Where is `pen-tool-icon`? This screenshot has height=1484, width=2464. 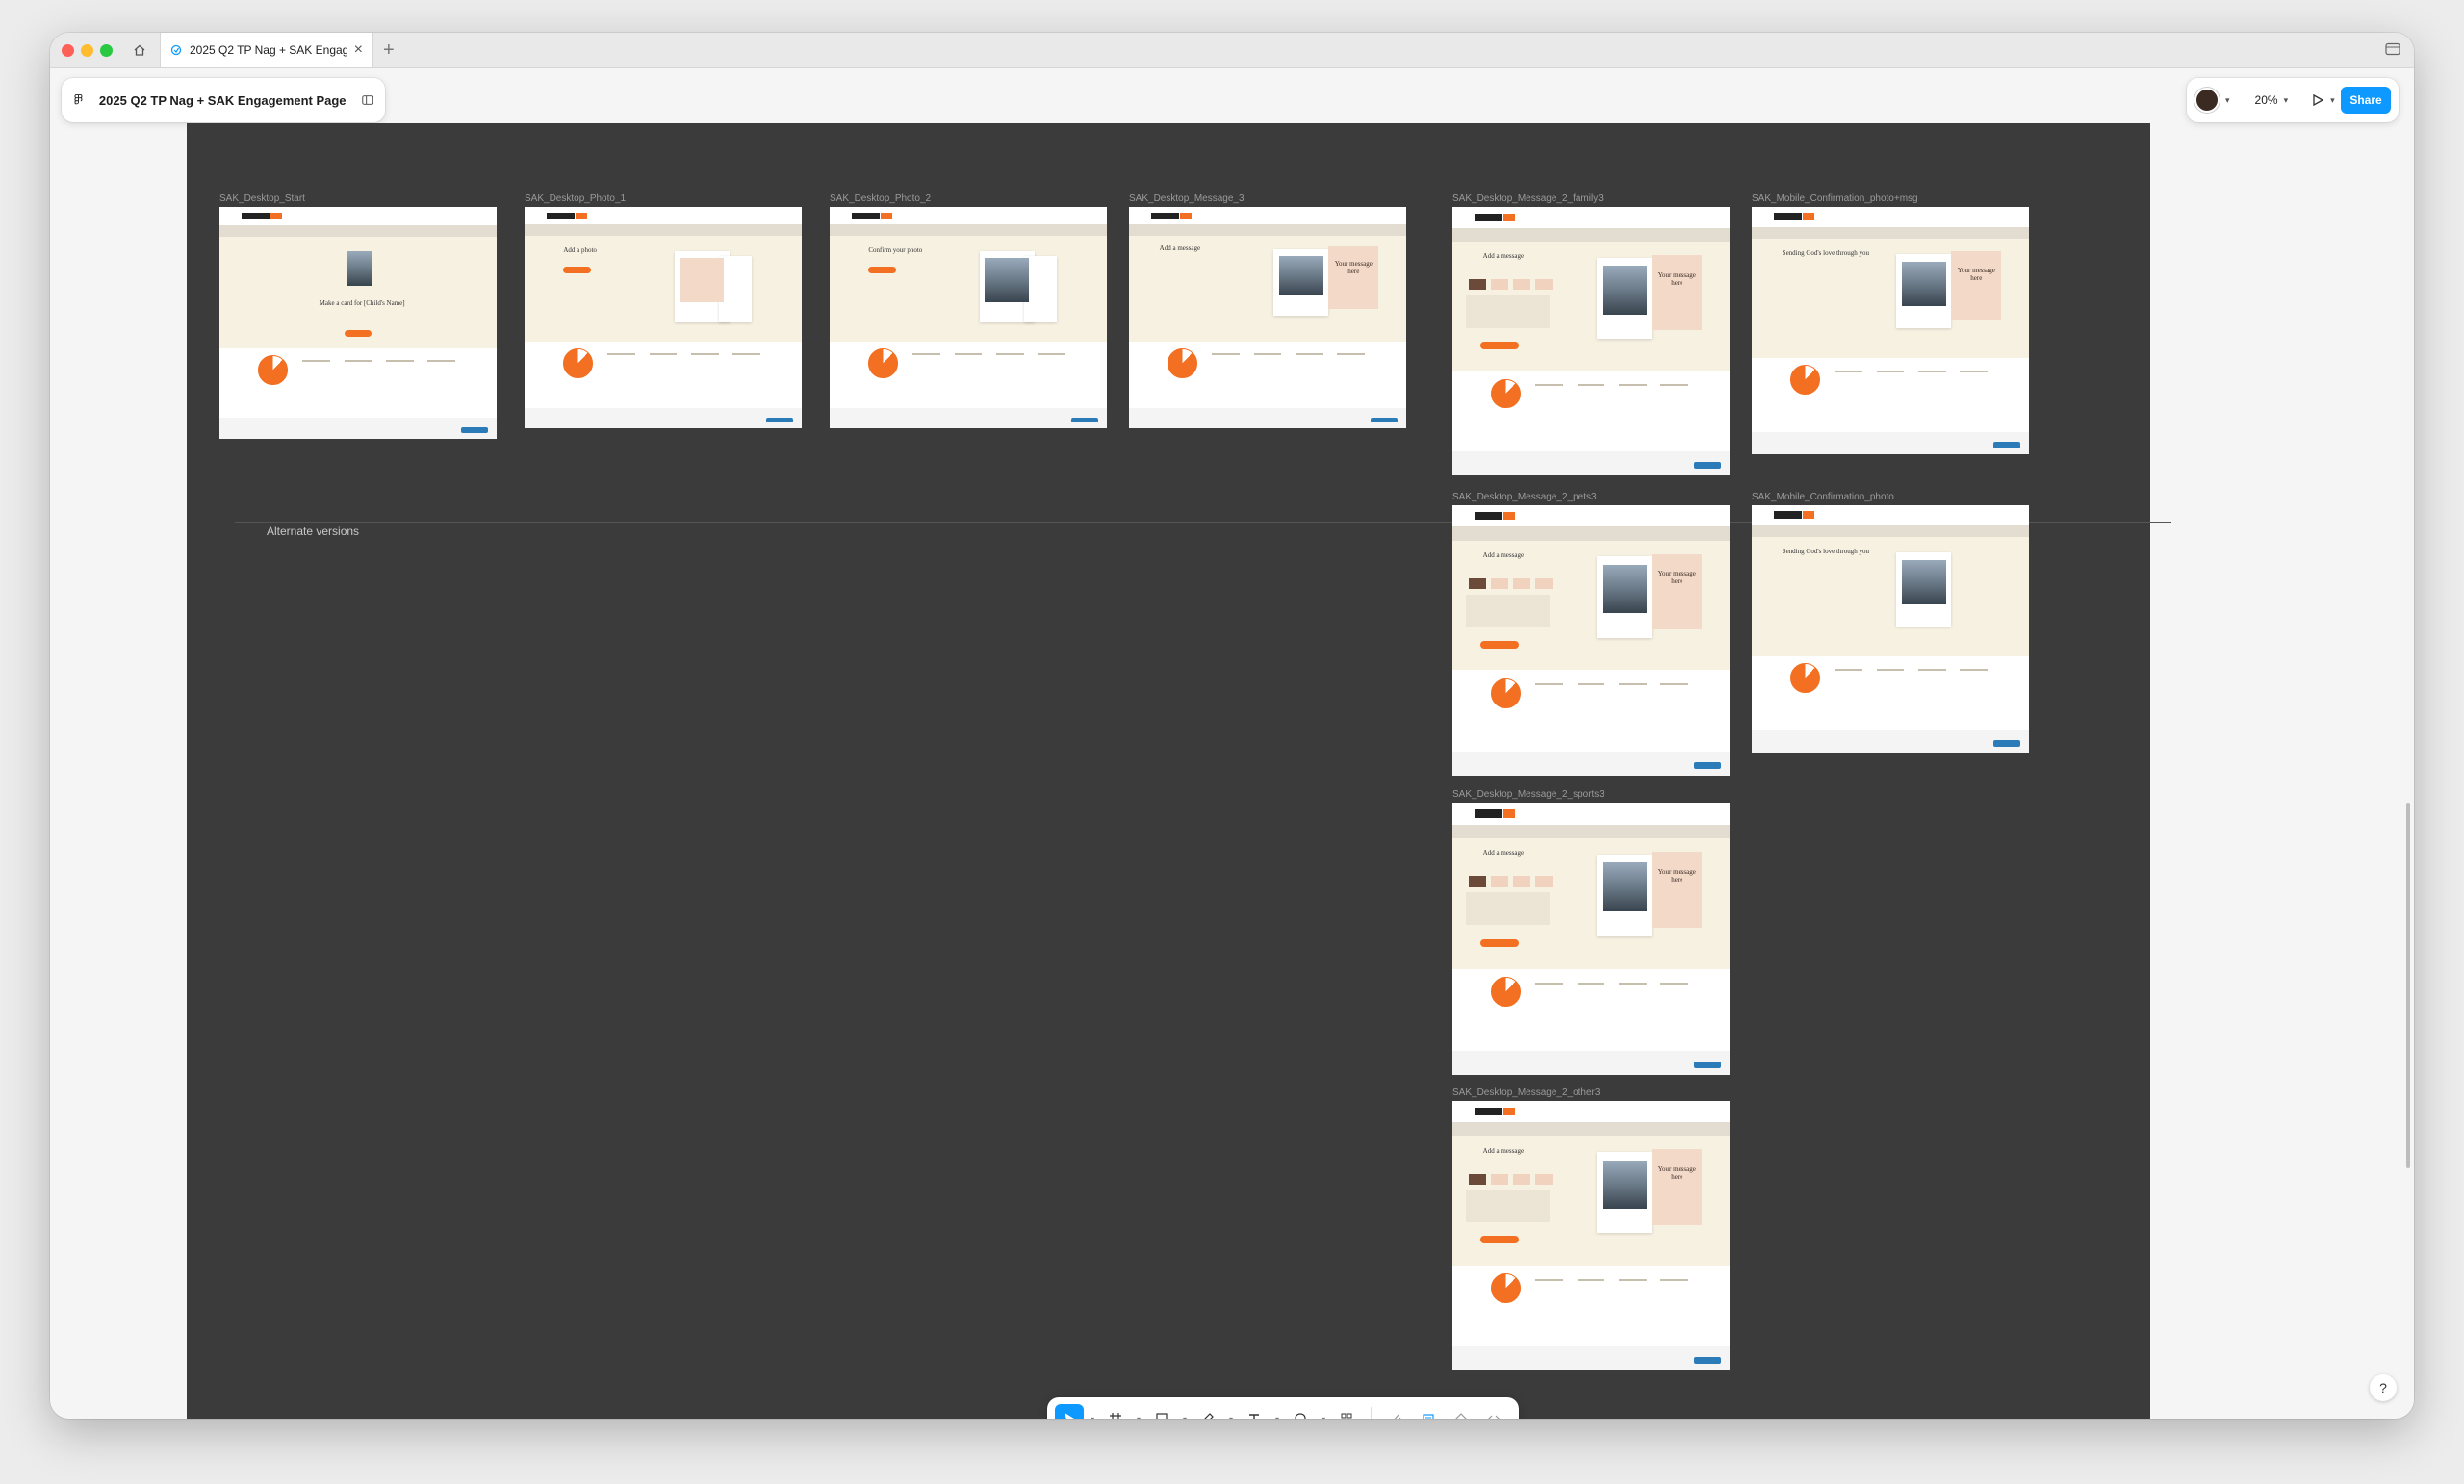 pen-tool-icon is located at coordinates (1208, 1412).